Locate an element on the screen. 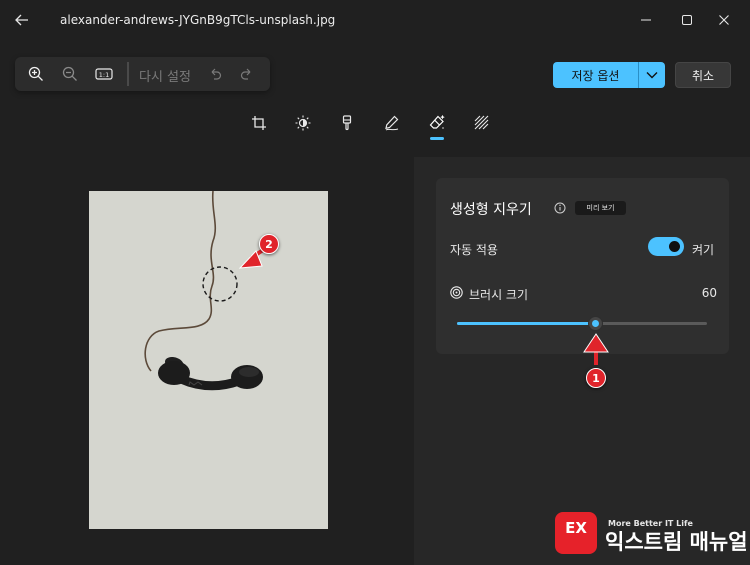  watermark-logo-text: EX is located at coordinates (576, 528).